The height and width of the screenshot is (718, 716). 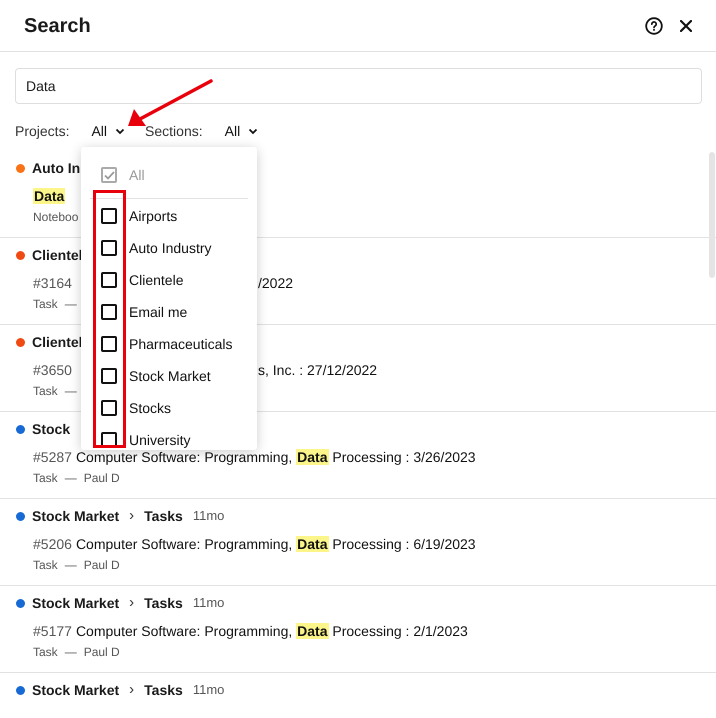 I want to click on project-option: Pharmaceuticals, so click(x=169, y=344).